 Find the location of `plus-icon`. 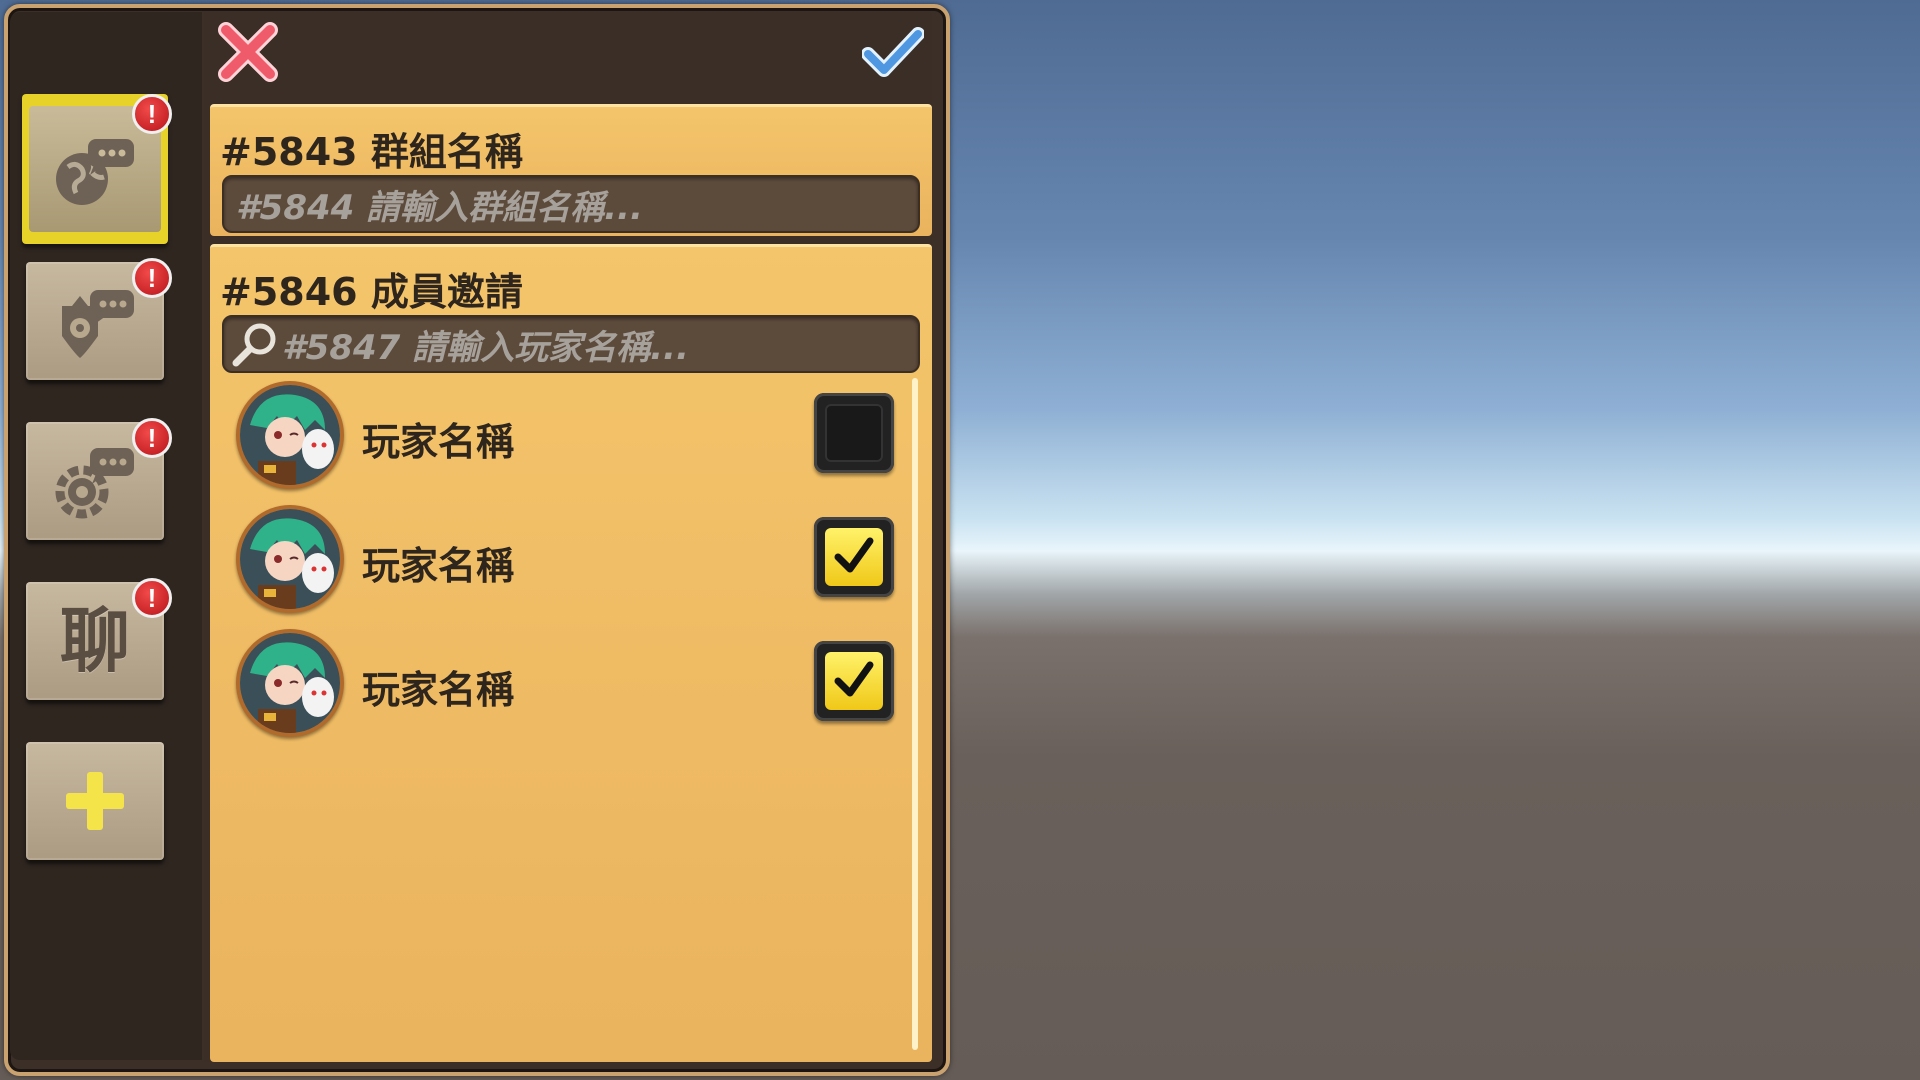

plus-icon is located at coordinates (95, 801).